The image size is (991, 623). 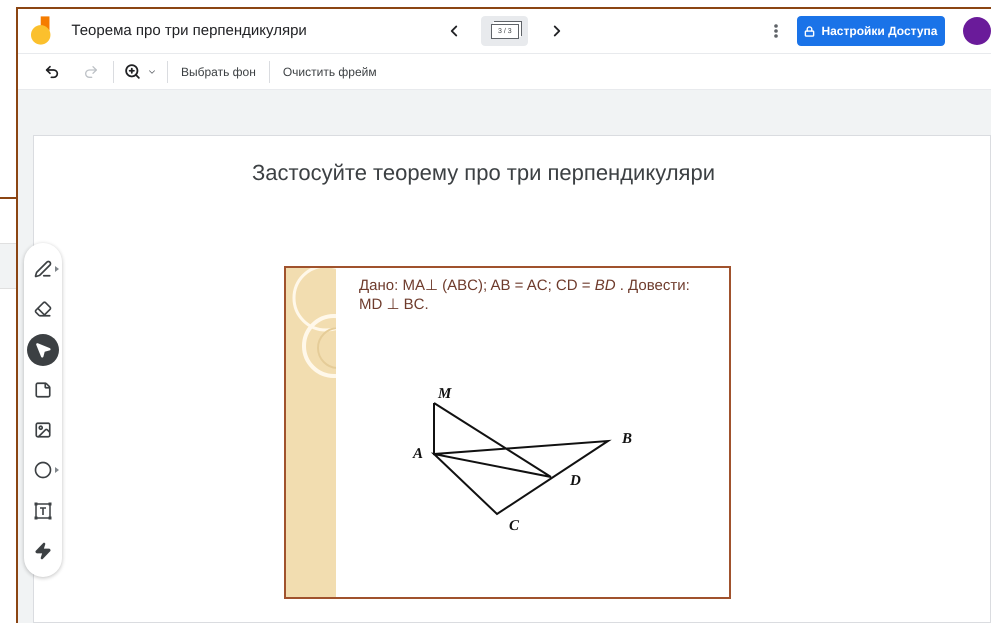 What do you see at coordinates (218, 72) in the screenshot?
I see `toolbar-button: Выбрать фон` at bounding box center [218, 72].